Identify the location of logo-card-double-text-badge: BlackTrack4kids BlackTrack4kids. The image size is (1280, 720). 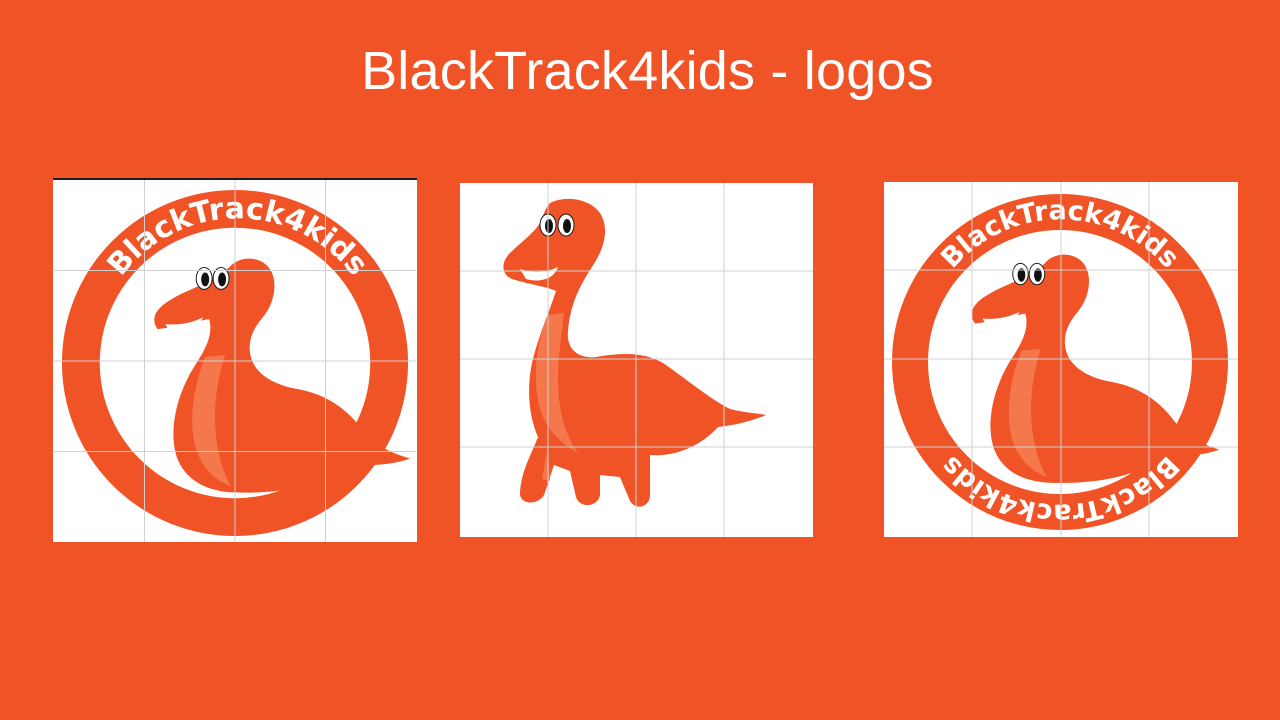
(1061, 359).